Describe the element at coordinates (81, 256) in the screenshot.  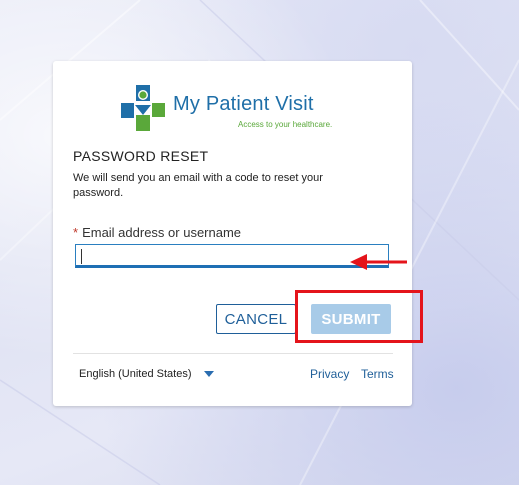
I see `text-cursor` at that location.